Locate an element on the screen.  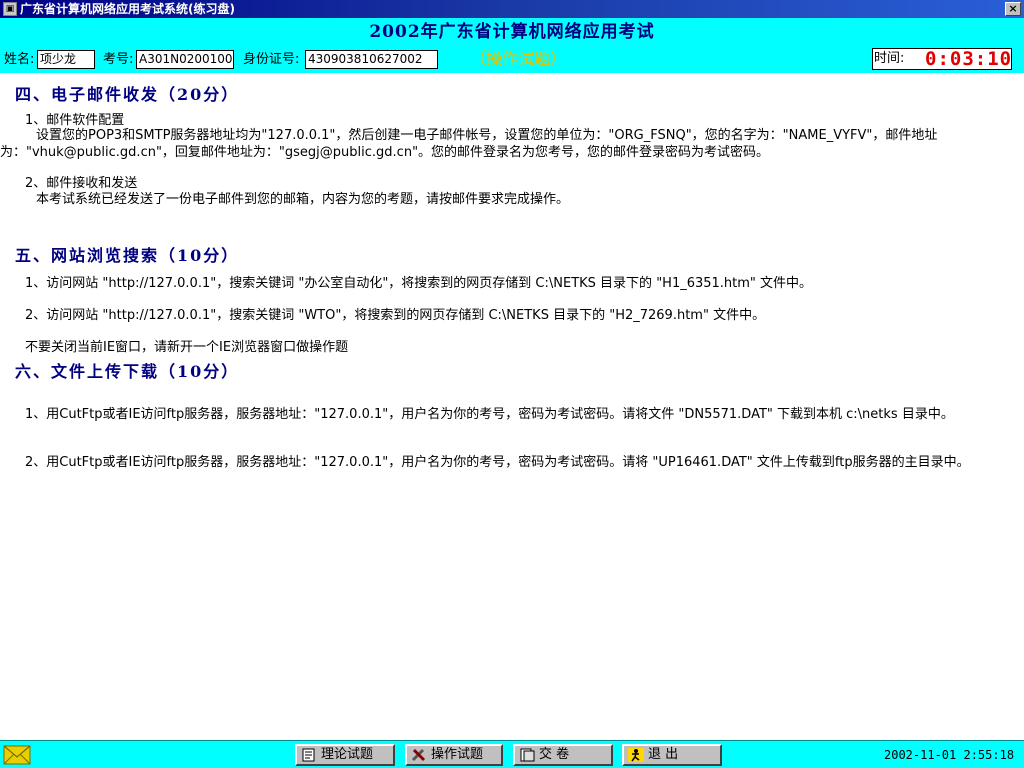
exit-label: 退 出 is located at coordinates (663, 754).